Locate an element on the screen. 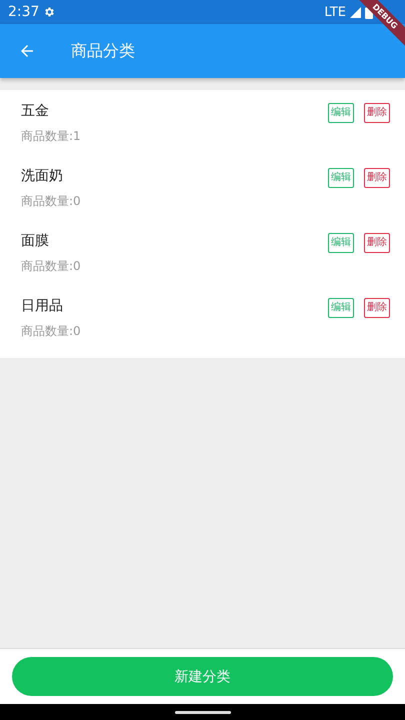  signal-icon is located at coordinates (355, 12).